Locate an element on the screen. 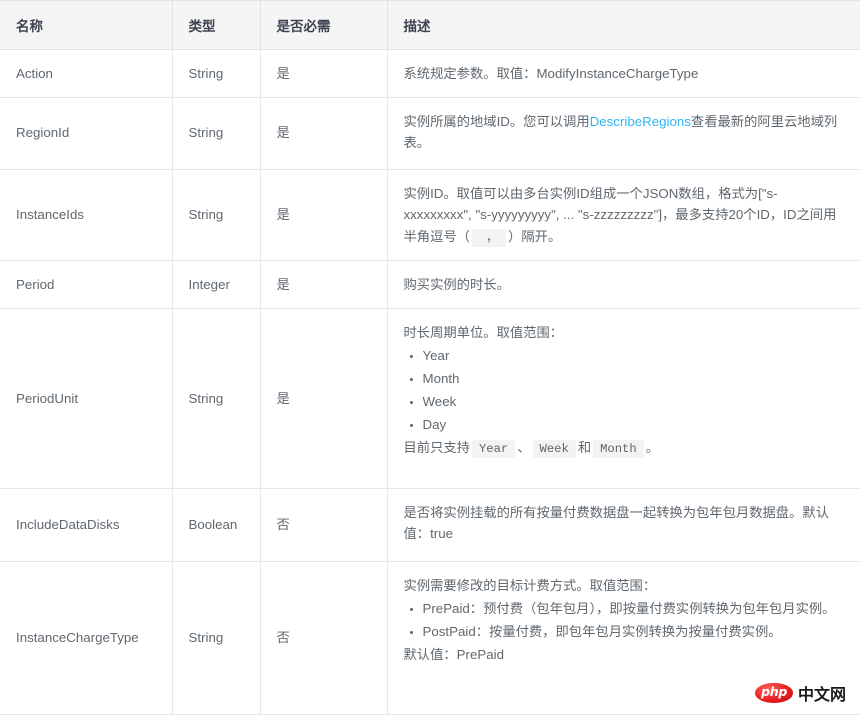 This screenshot has width=860, height=726. column-header-required: 是否必需 is located at coordinates (324, 25).